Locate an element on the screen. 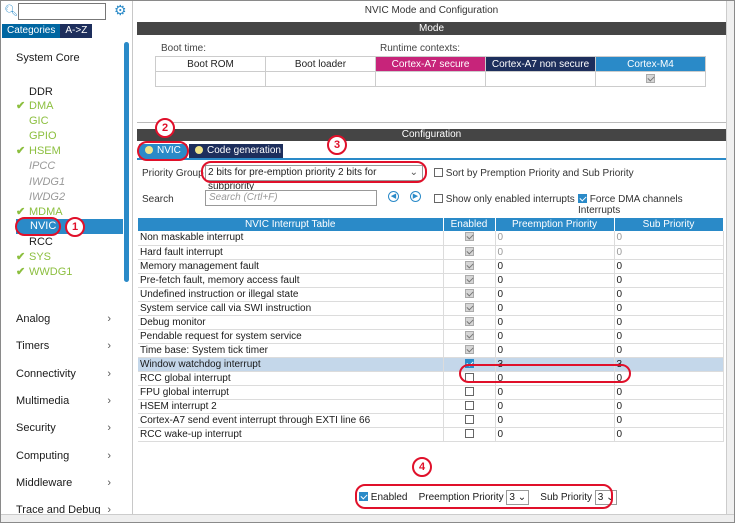  sidebar-category-analog: Analog › is located at coordinates (63, 319).